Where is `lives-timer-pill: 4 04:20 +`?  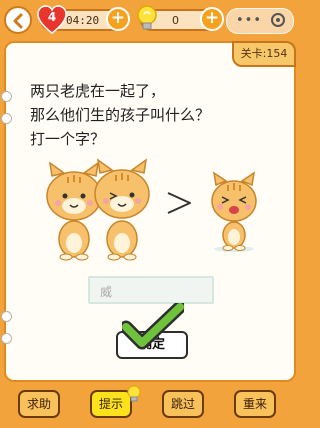 lives-timer-pill: 4 04:20 + is located at coordinates (83, 19).